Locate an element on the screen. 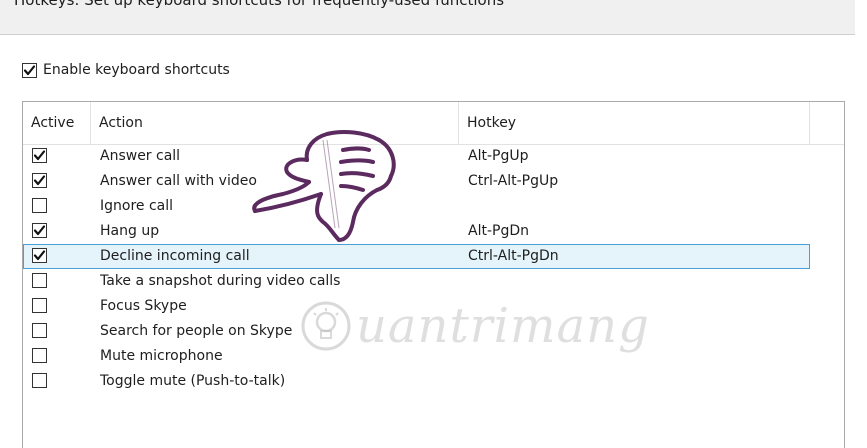  enable-shortcuts-option: Enable keyboard shortcuts is located at coordinates (126, 70).